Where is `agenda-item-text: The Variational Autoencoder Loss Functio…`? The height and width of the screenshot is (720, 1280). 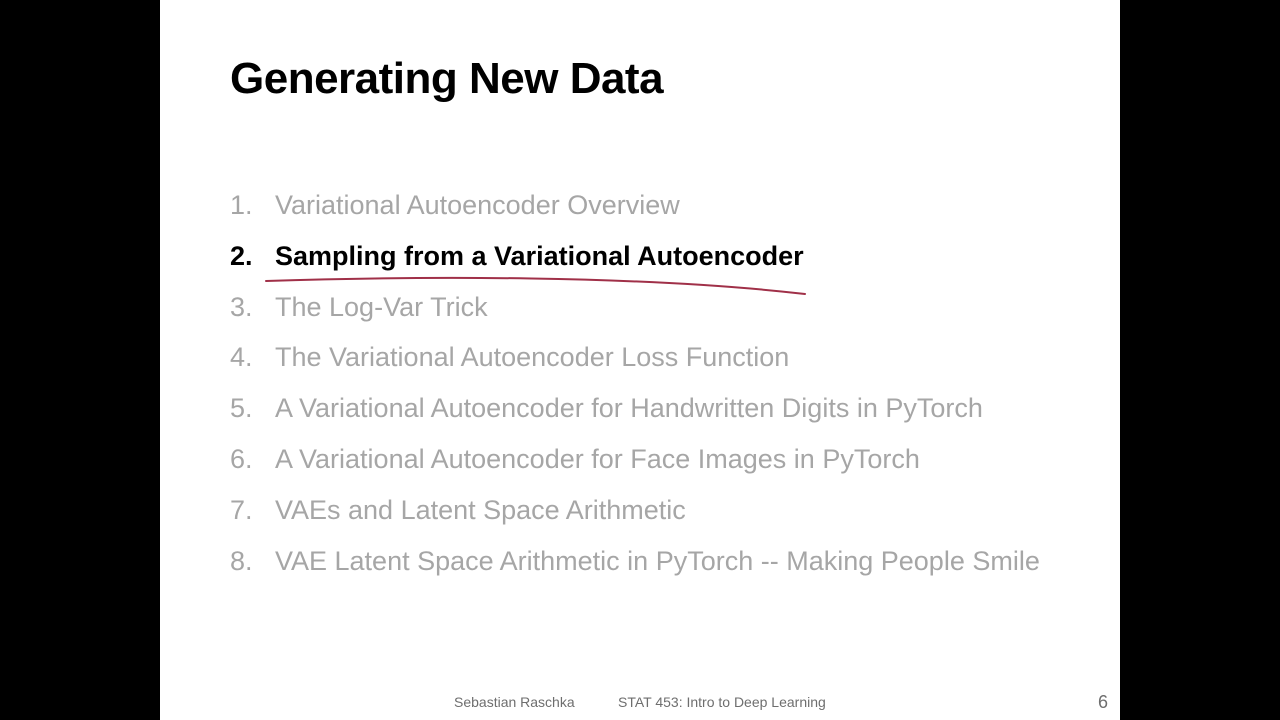 agenda-item-text: The Variational Autoencoder Loss Functio… is located at coordinates (532, 357).